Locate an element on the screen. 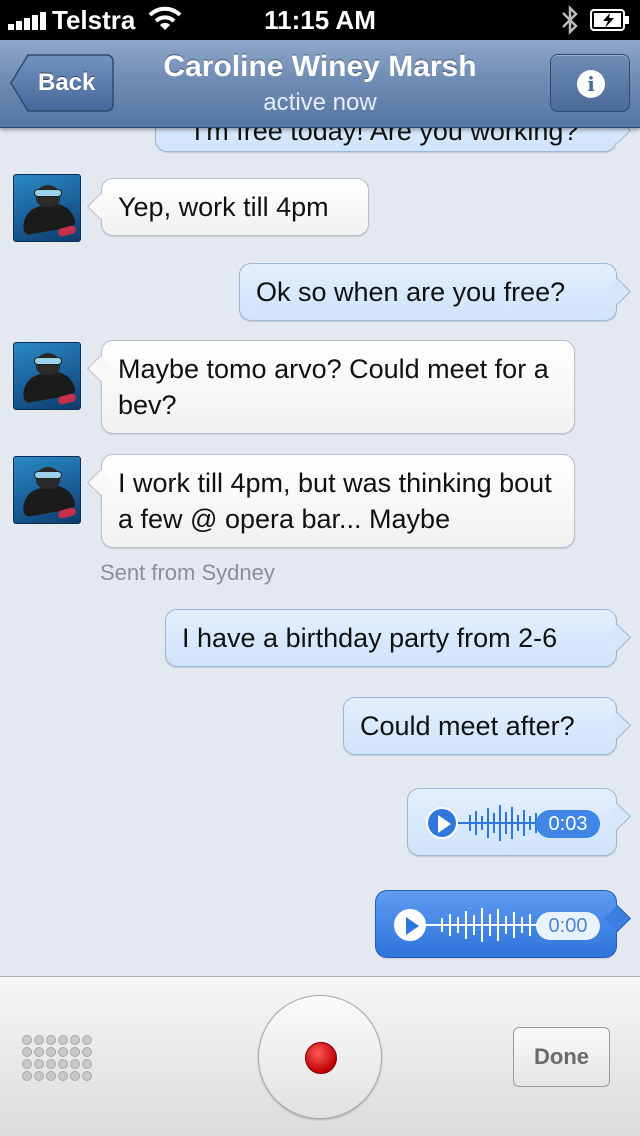 Image resolution: width=640 pixels, height=1136 pixels. voice-message-recording: 0:00 is located at coordinates (496, 924).